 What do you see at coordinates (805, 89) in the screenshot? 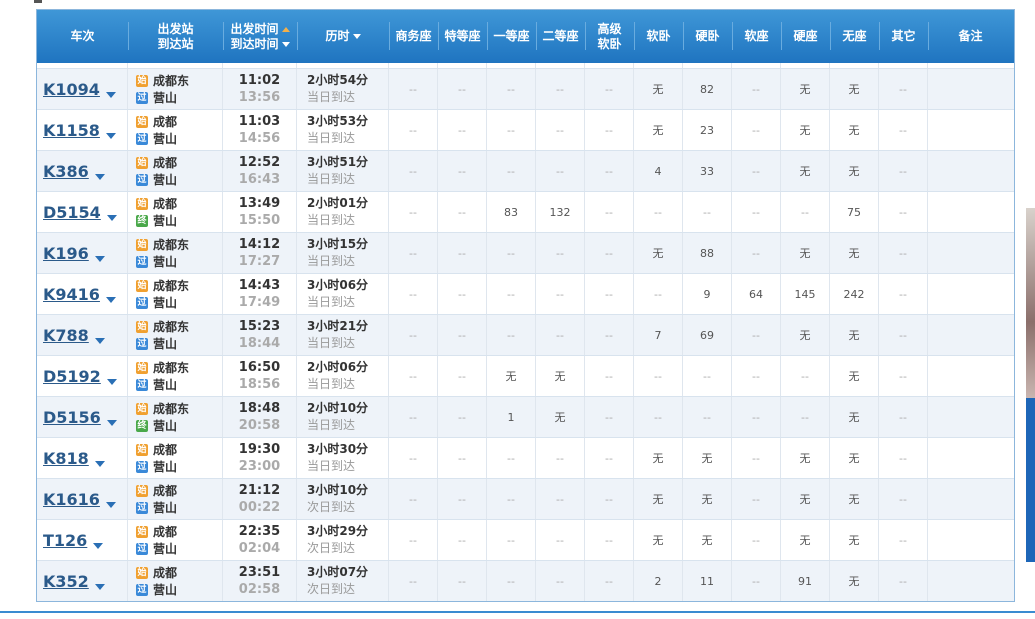
I see `seat-yz: 无` at bounding box center [805, 89].